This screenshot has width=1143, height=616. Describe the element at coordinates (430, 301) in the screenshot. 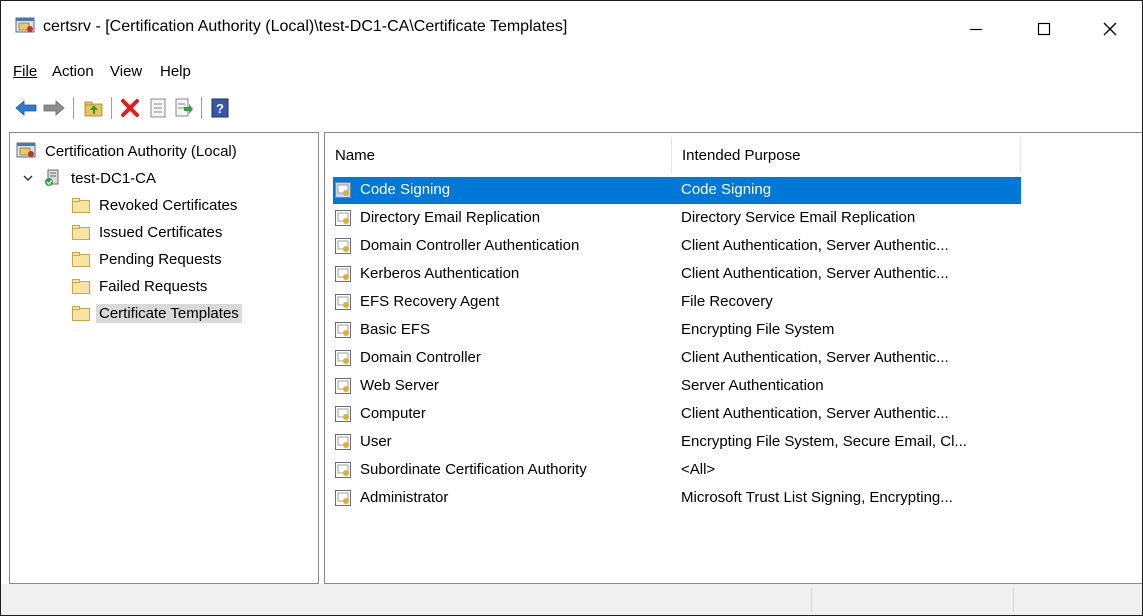

I see `cell-name: EFS Recovery Agent` at that location.